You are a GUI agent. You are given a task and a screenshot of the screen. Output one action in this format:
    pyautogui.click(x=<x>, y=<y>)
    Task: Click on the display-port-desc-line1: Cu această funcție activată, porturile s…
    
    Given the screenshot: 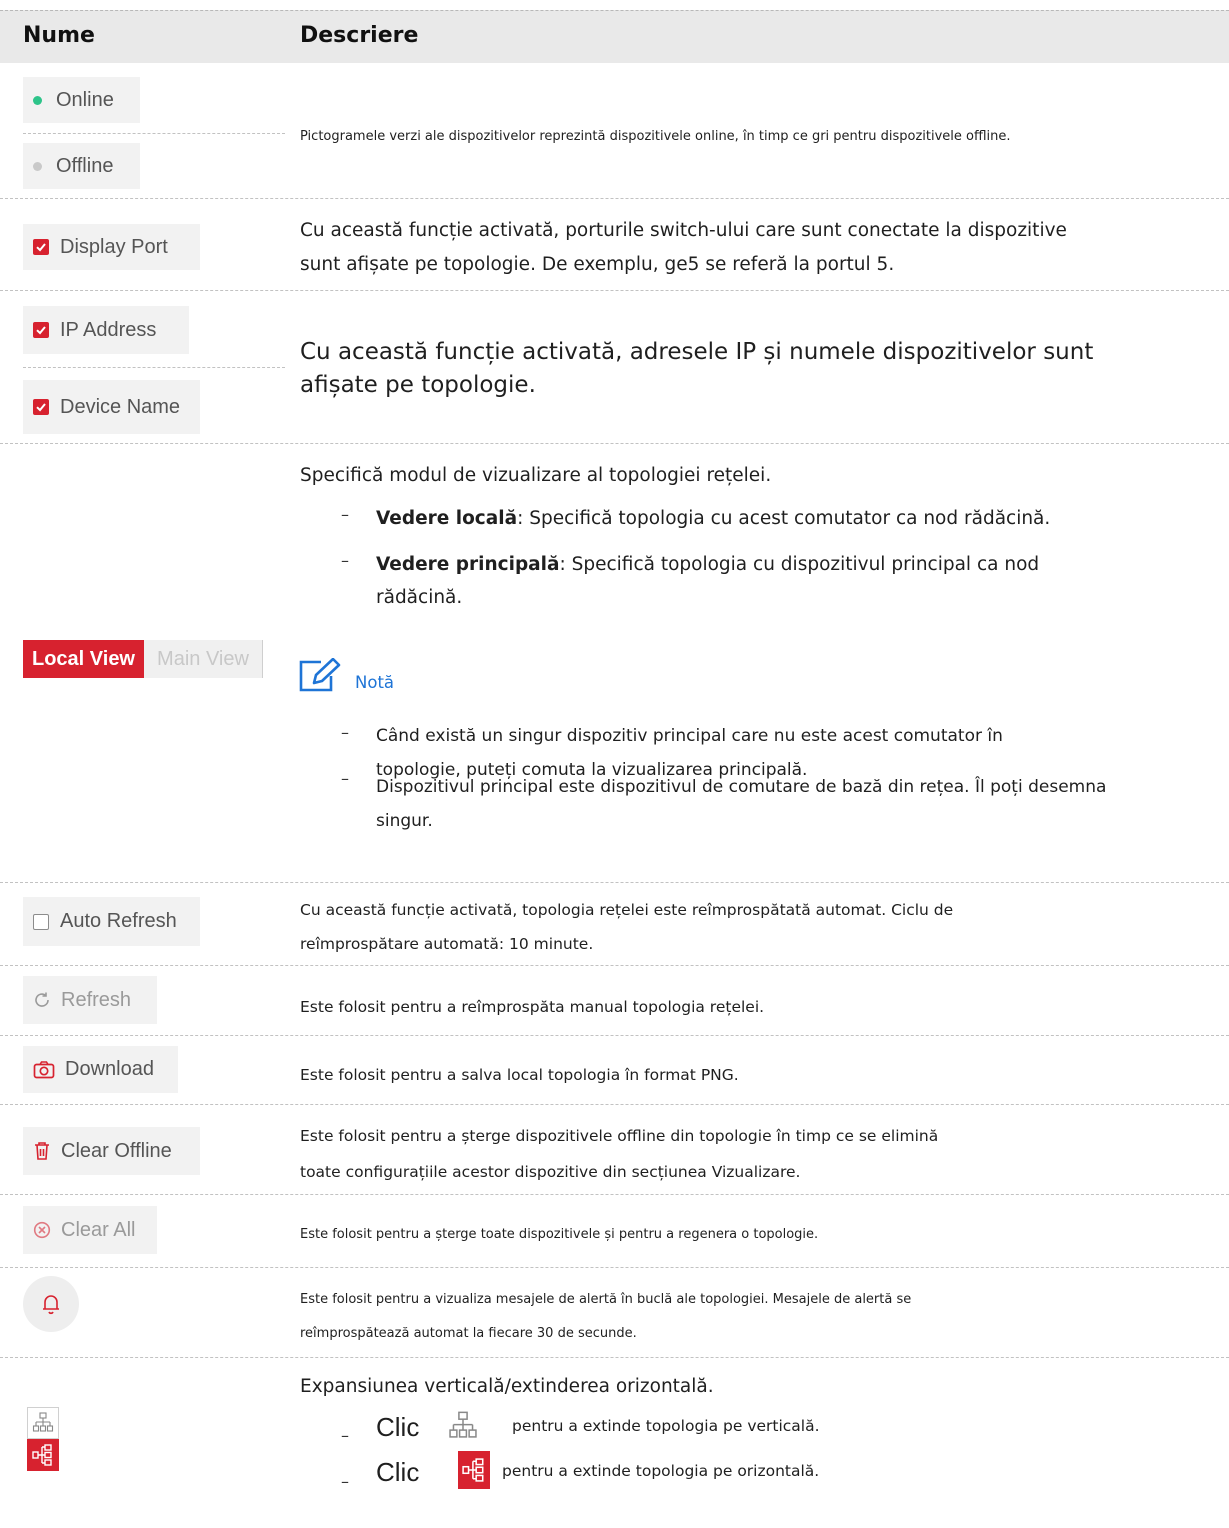 What is the action you would take?
    pyautogui.click(x=683, y=230)
    